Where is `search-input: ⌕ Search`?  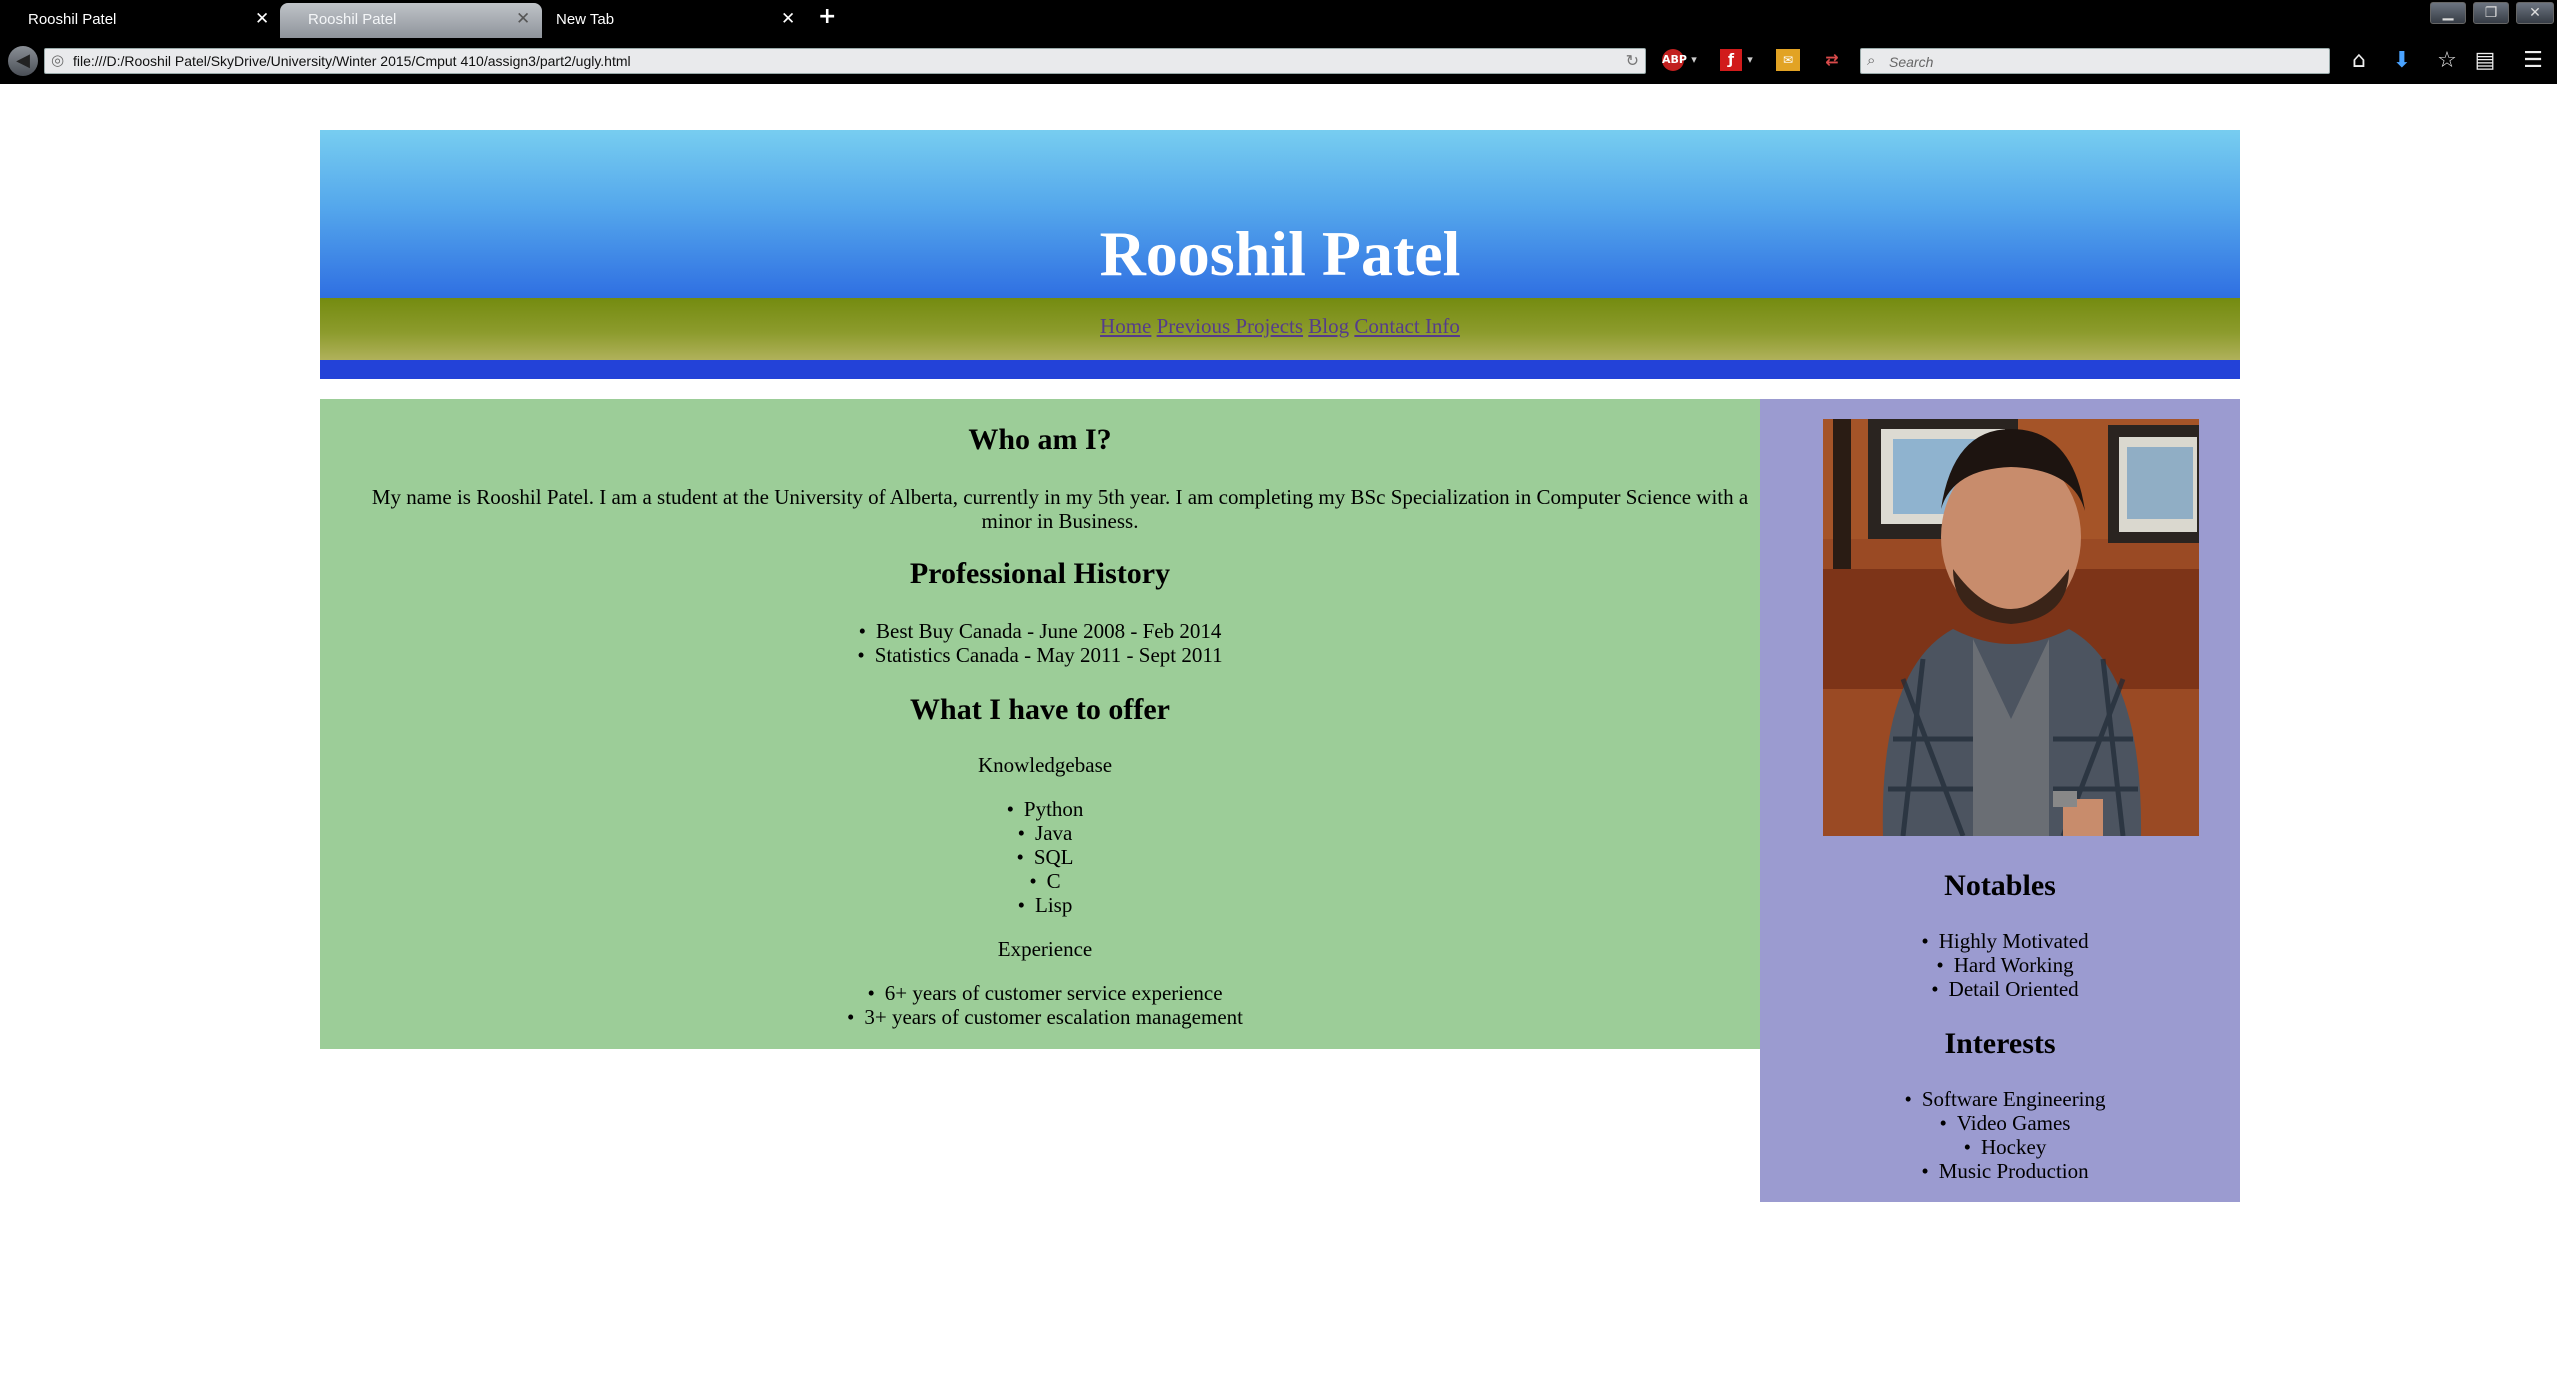
search-input: ⌕ Search is located at coordinates (2095, 61).